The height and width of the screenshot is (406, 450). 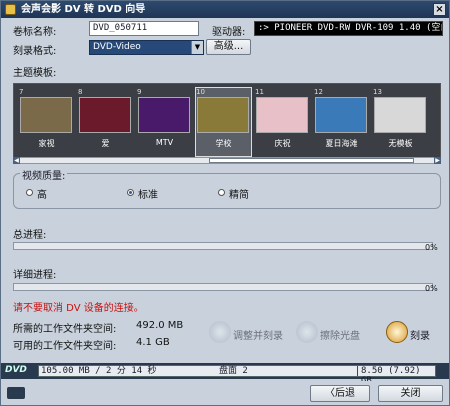 I want to click on scroll-right-icon: ▶, so click(x=437, y=160).